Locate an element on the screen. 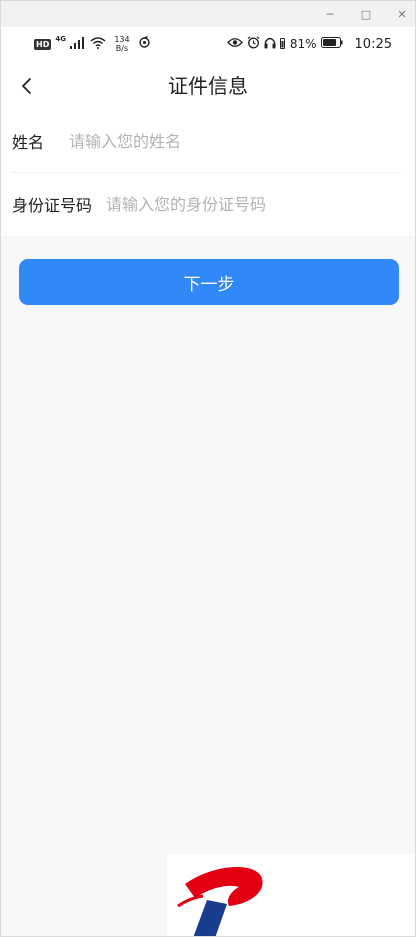 The height and width of the screenshot is (937, 416). page-title: 证件信息 is located at coordinates (208, 86).